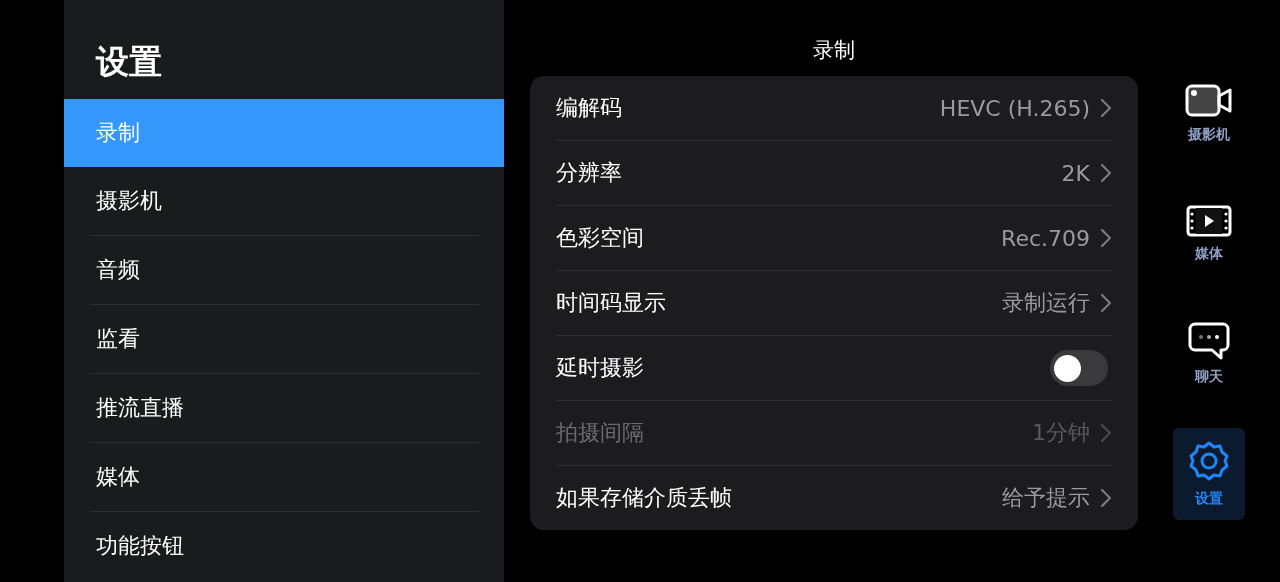  I want to click on video-camera-icon, so click(1209, 101).